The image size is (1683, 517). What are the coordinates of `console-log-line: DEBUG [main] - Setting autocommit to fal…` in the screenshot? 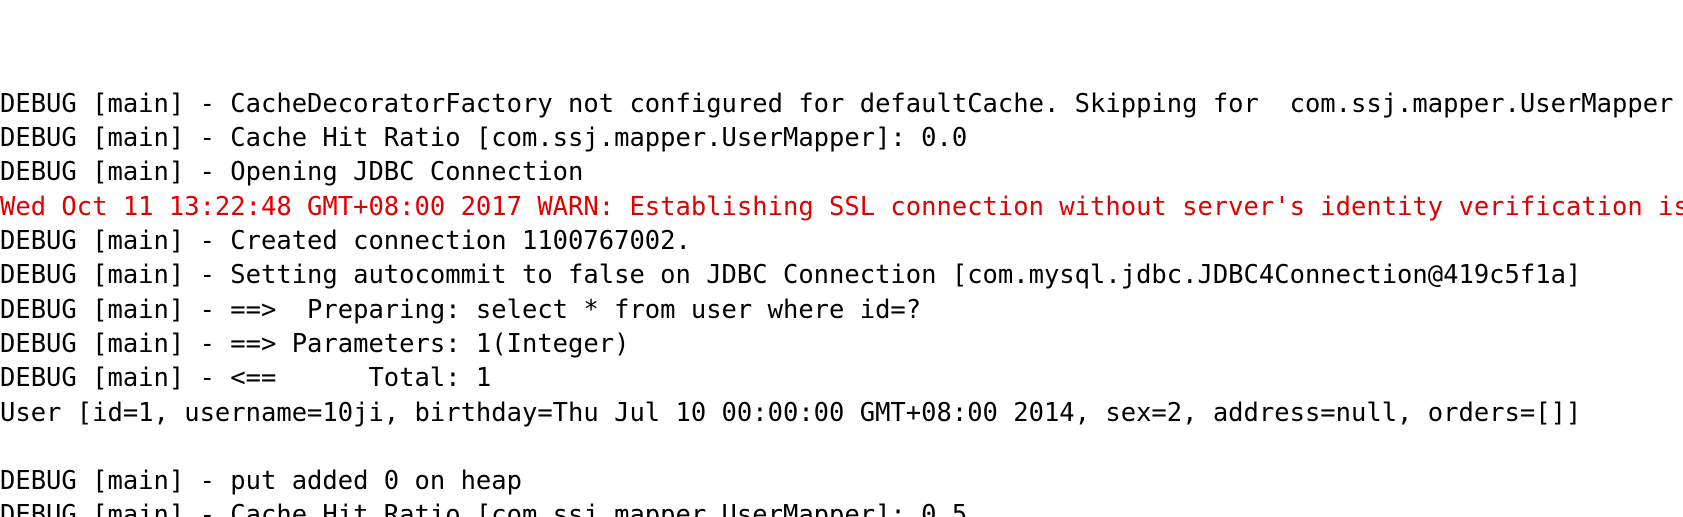 It's located at (791, 275).